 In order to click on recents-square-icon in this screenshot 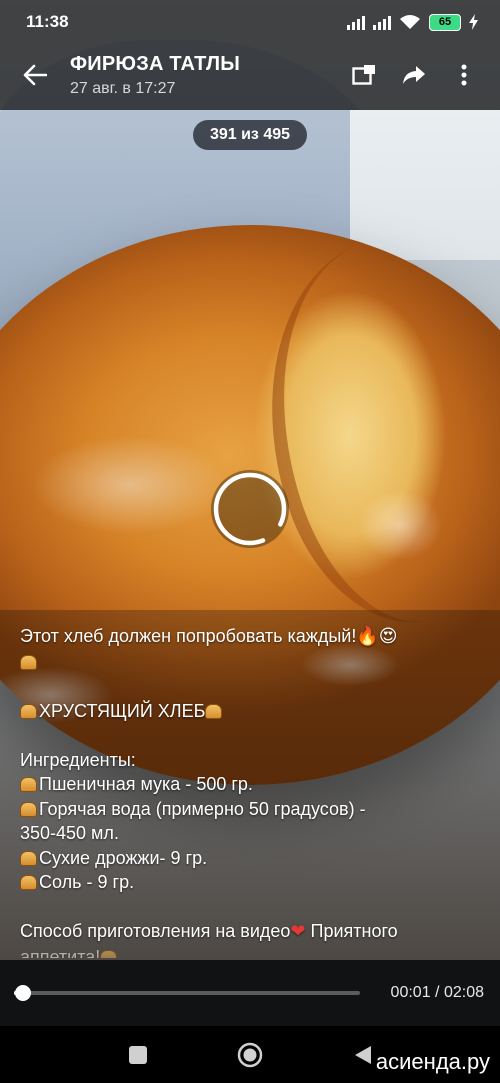, I will do `click(138, 1055)`.